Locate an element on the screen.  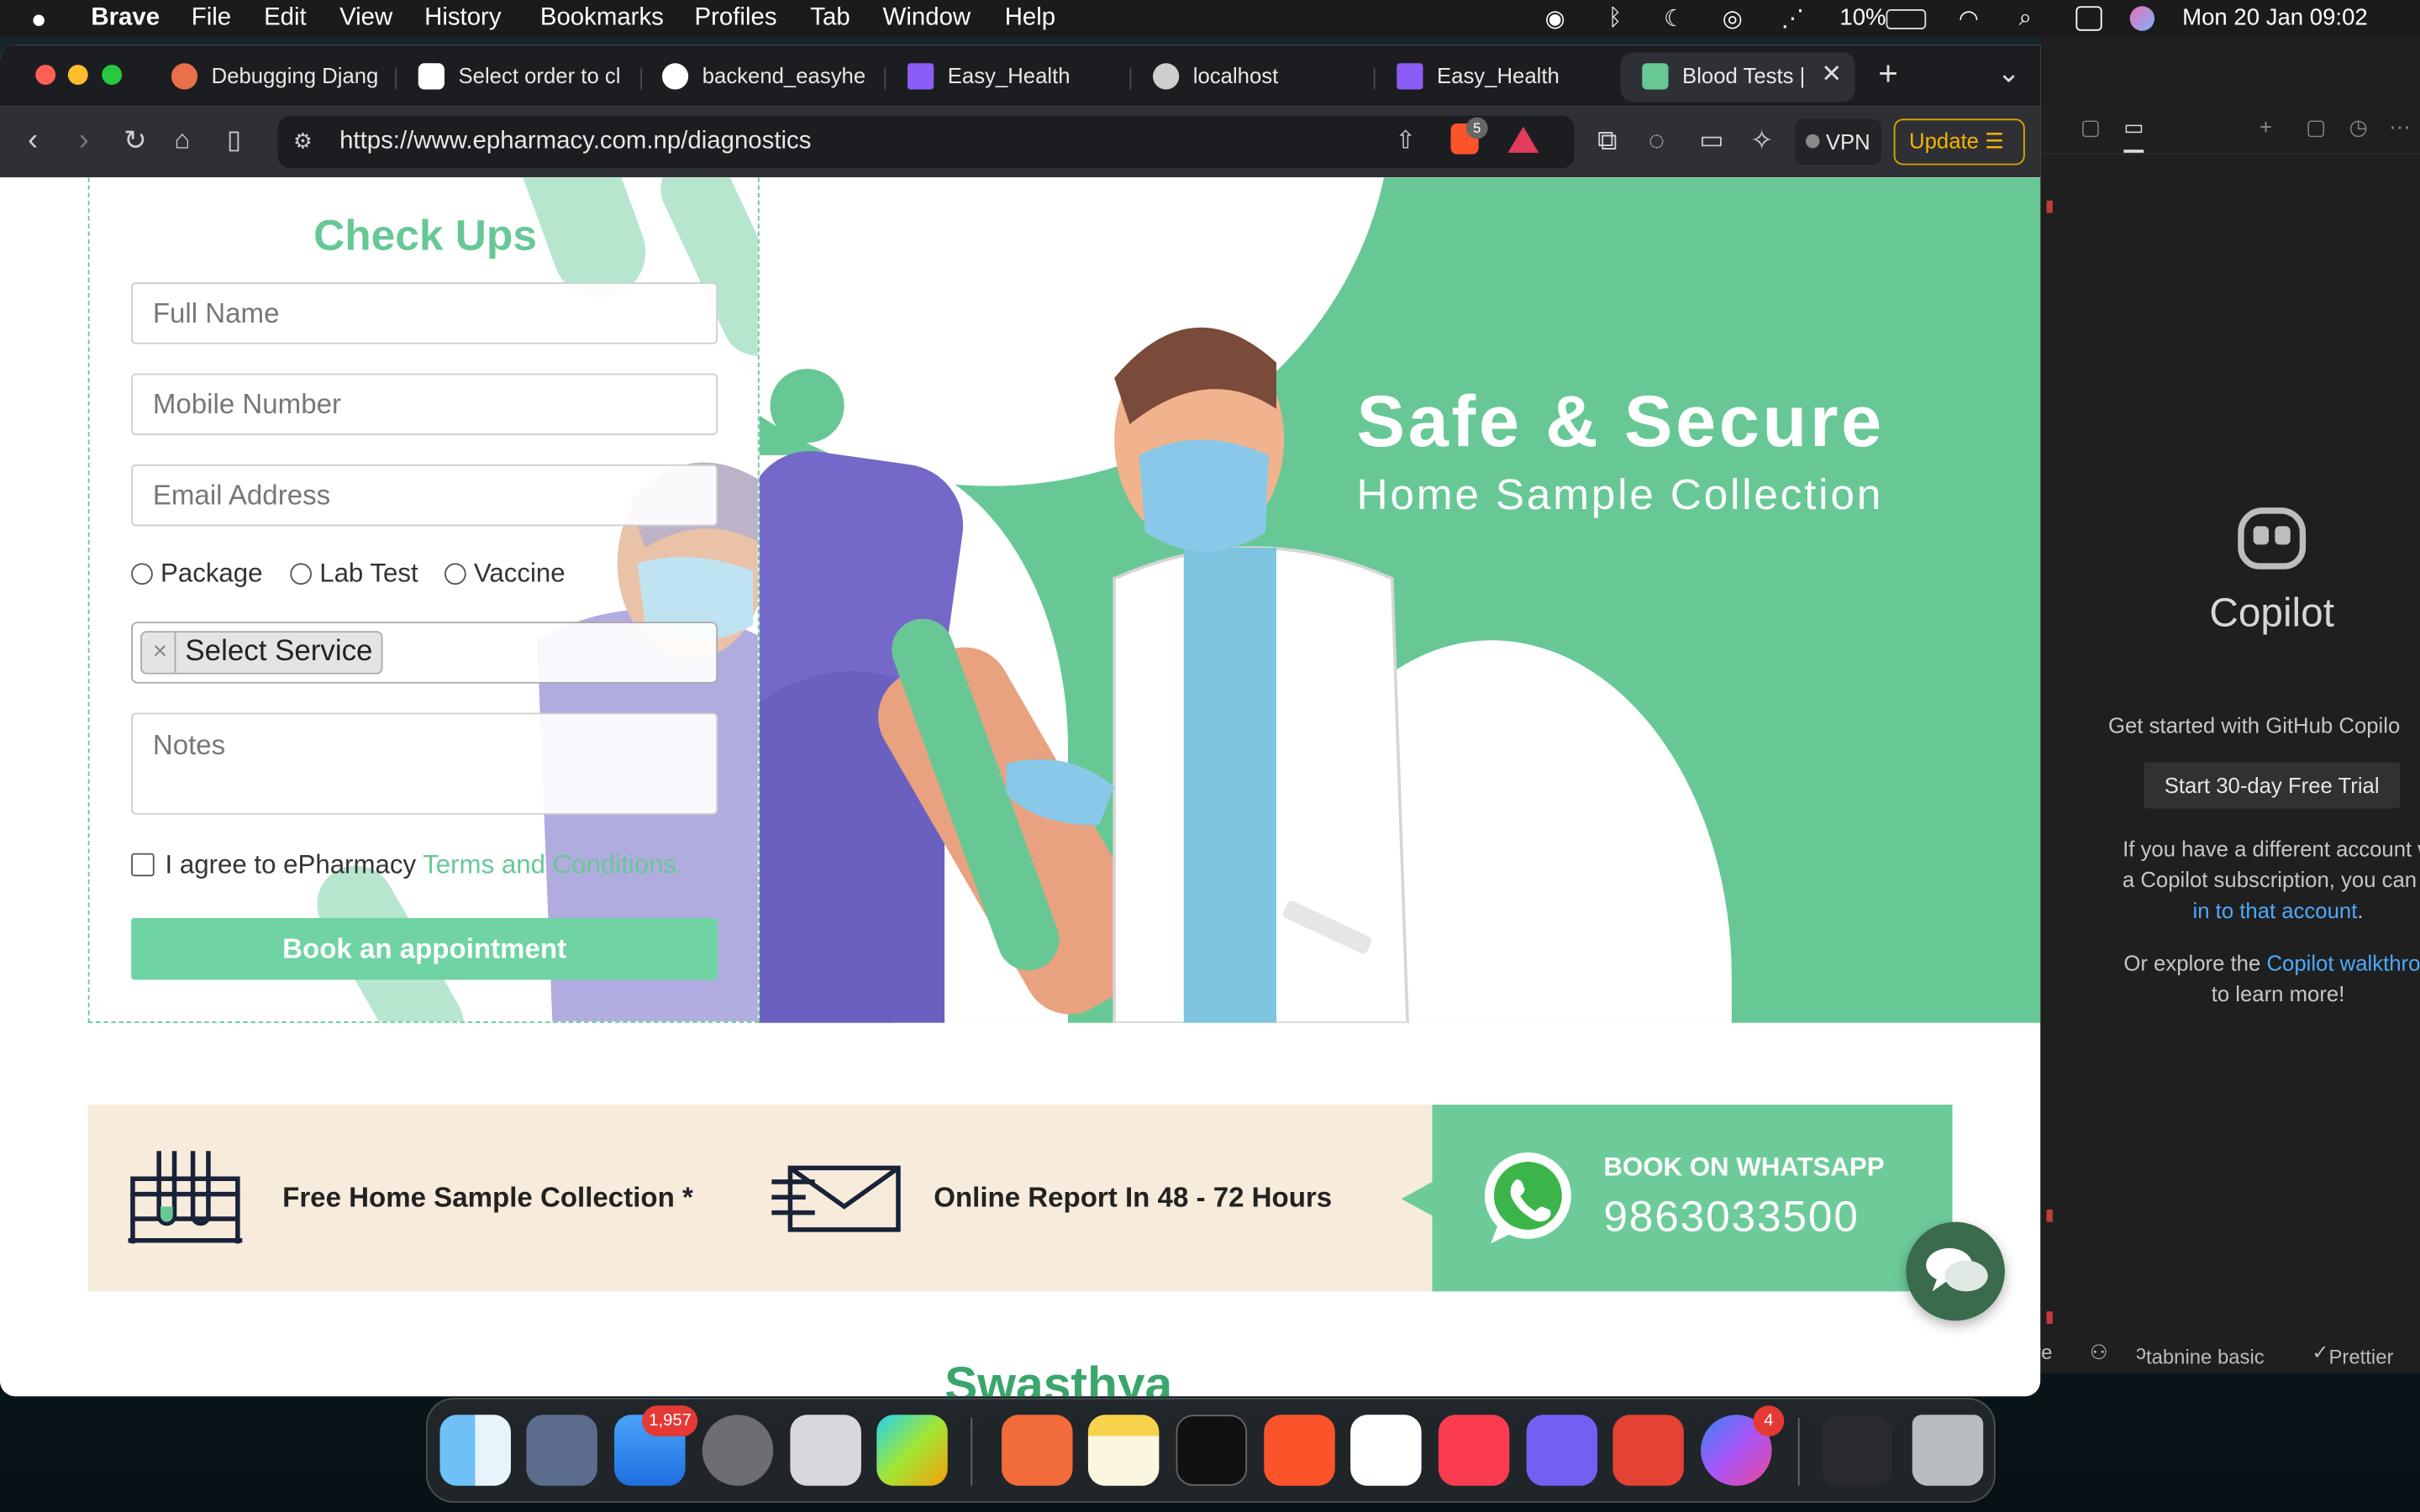
hero-illustration is located at coordinates (1084, 675).